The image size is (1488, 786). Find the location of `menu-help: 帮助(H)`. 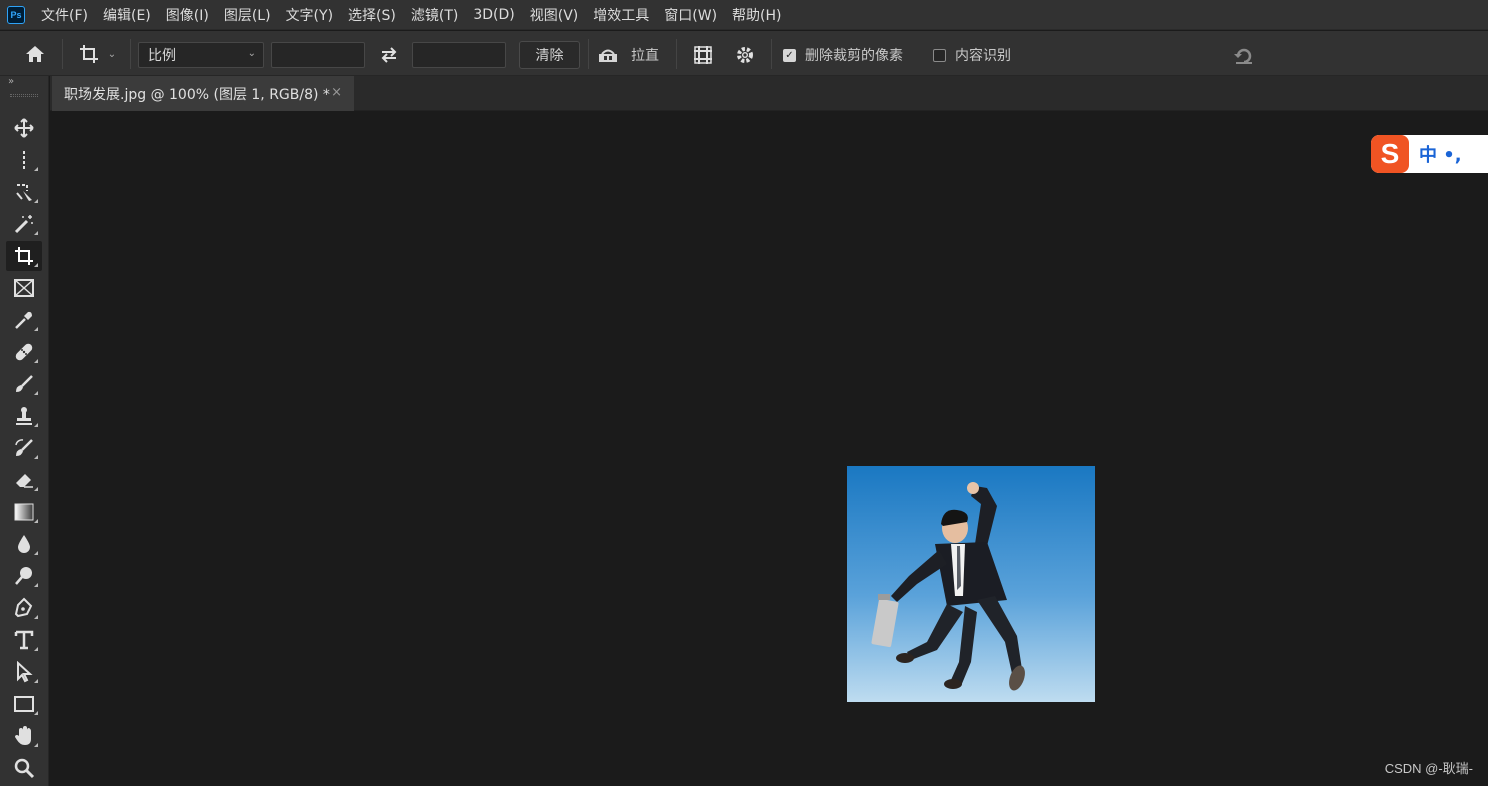

menu-help: 帮助(H) is located at coordinates (756, 15).